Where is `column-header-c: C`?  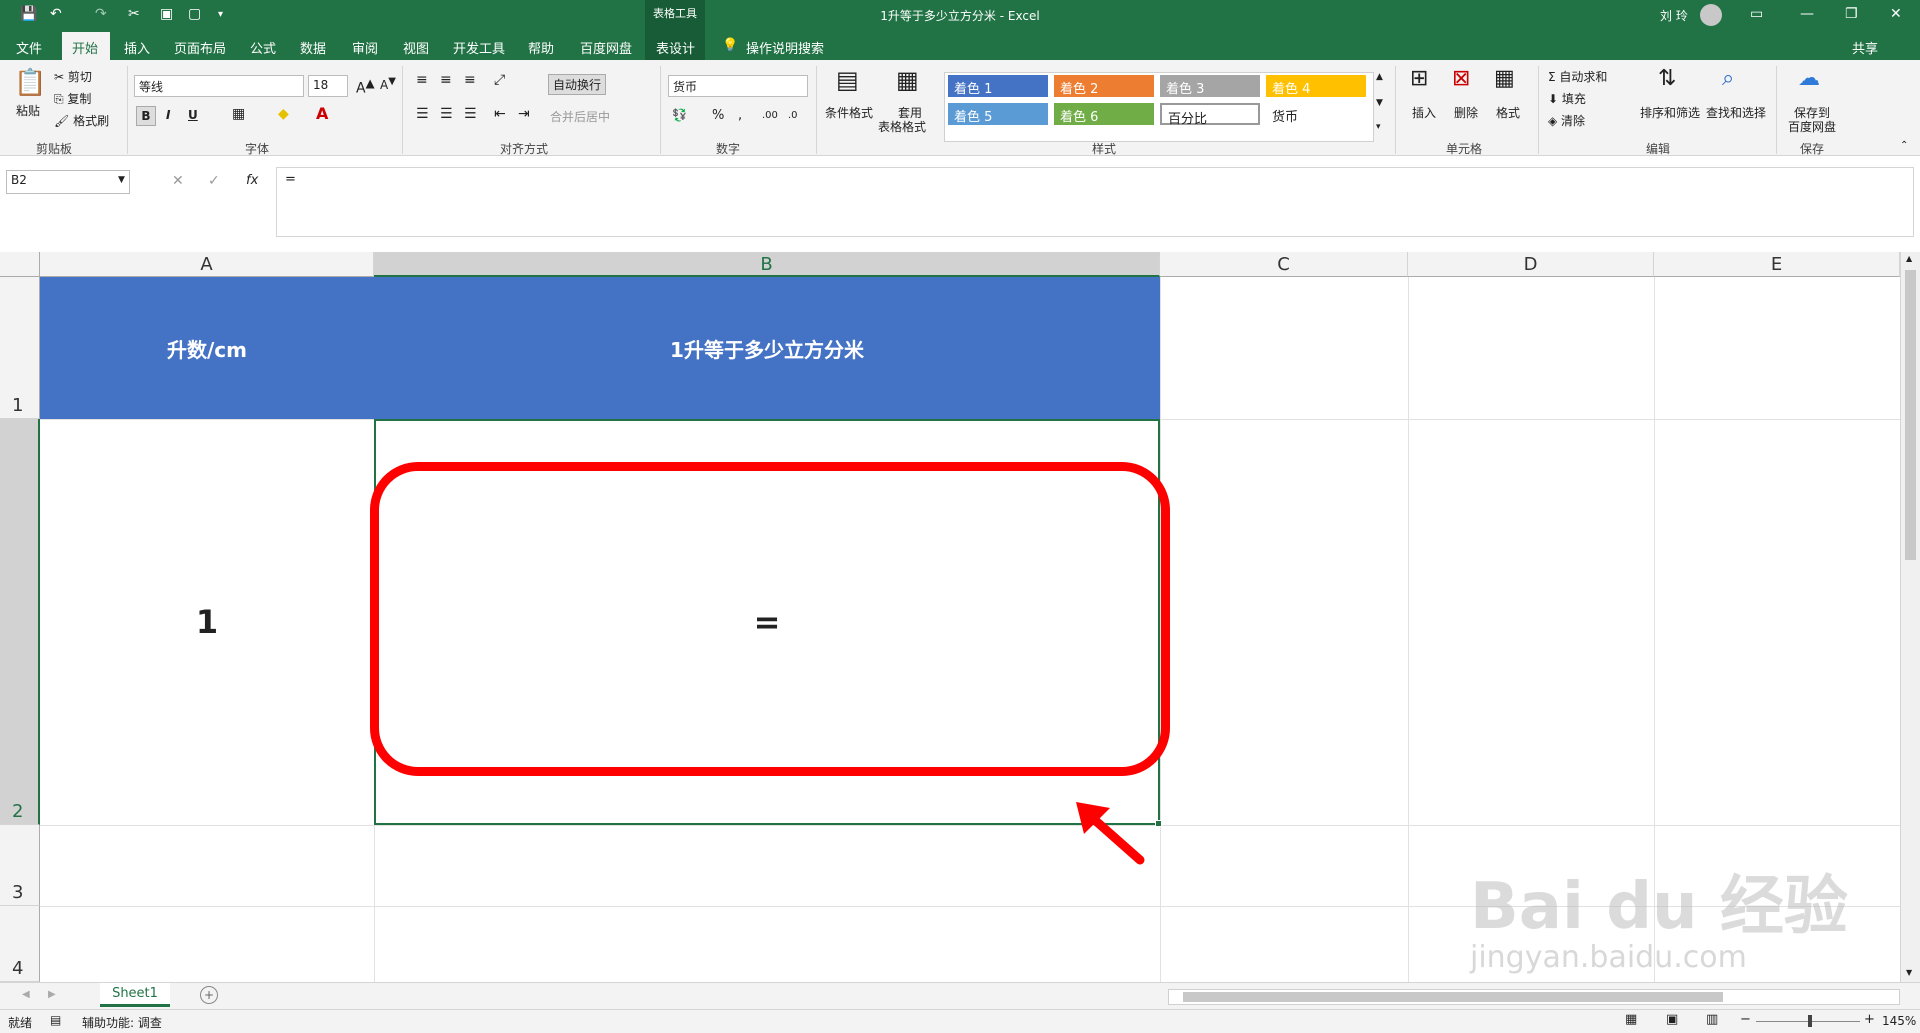
column-header-c: C is located at coordinates (1284, 264).